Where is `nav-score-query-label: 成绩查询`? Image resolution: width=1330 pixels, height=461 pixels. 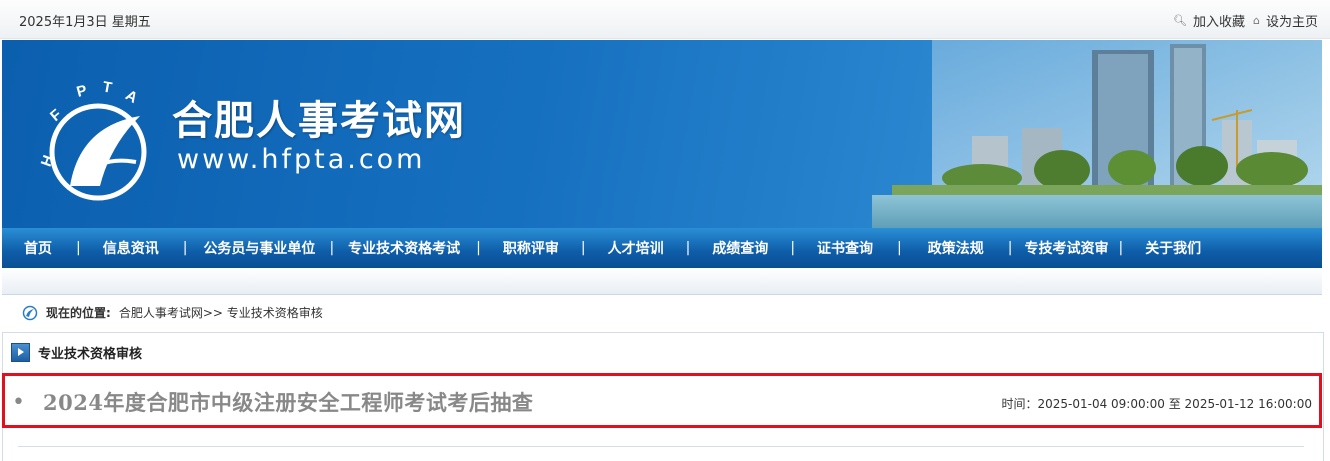
nav-score-query-label: 成绩查询 is located at coordinates (740, 249).